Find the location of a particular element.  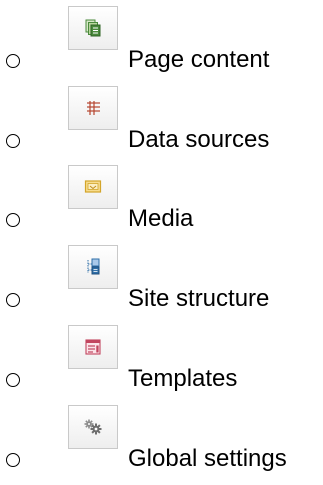

menu-item-data-sources: Data sources is located at coordinates (161, 121).